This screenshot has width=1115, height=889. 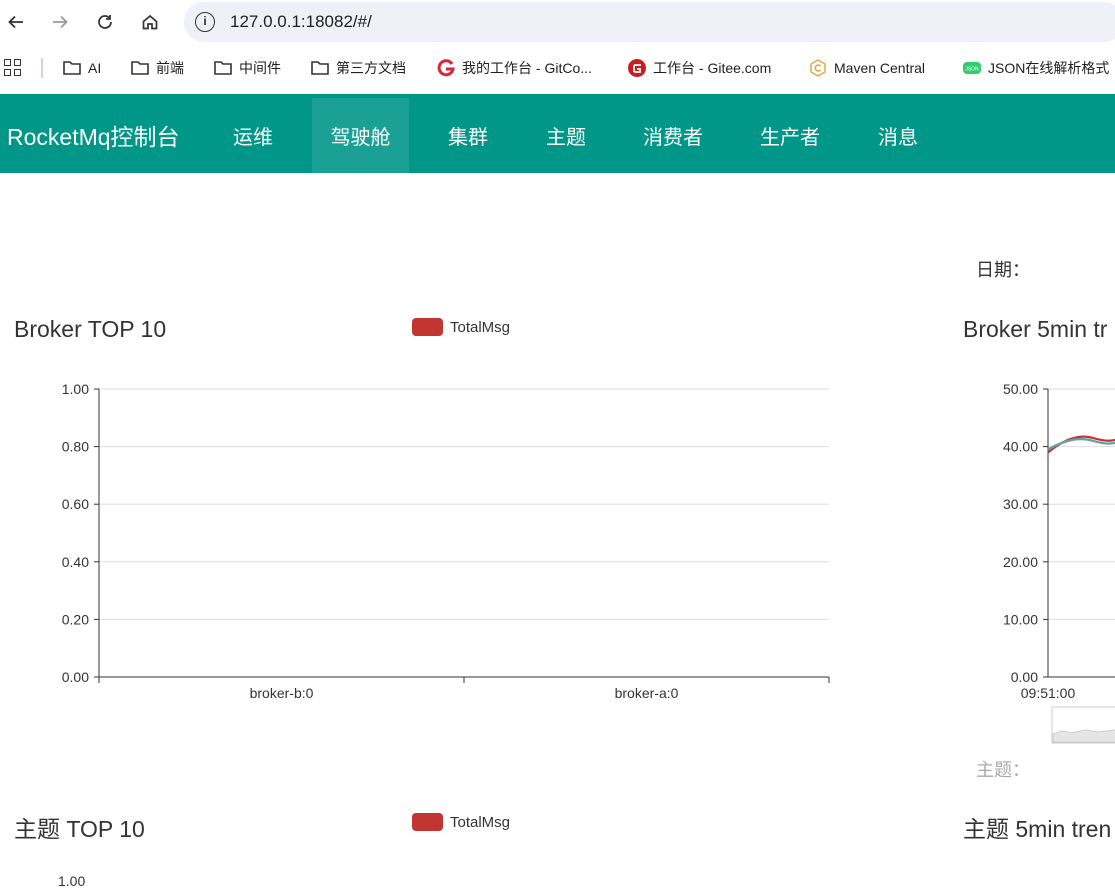 I want to click on gitcode-icon, so click(x=446, y=68).